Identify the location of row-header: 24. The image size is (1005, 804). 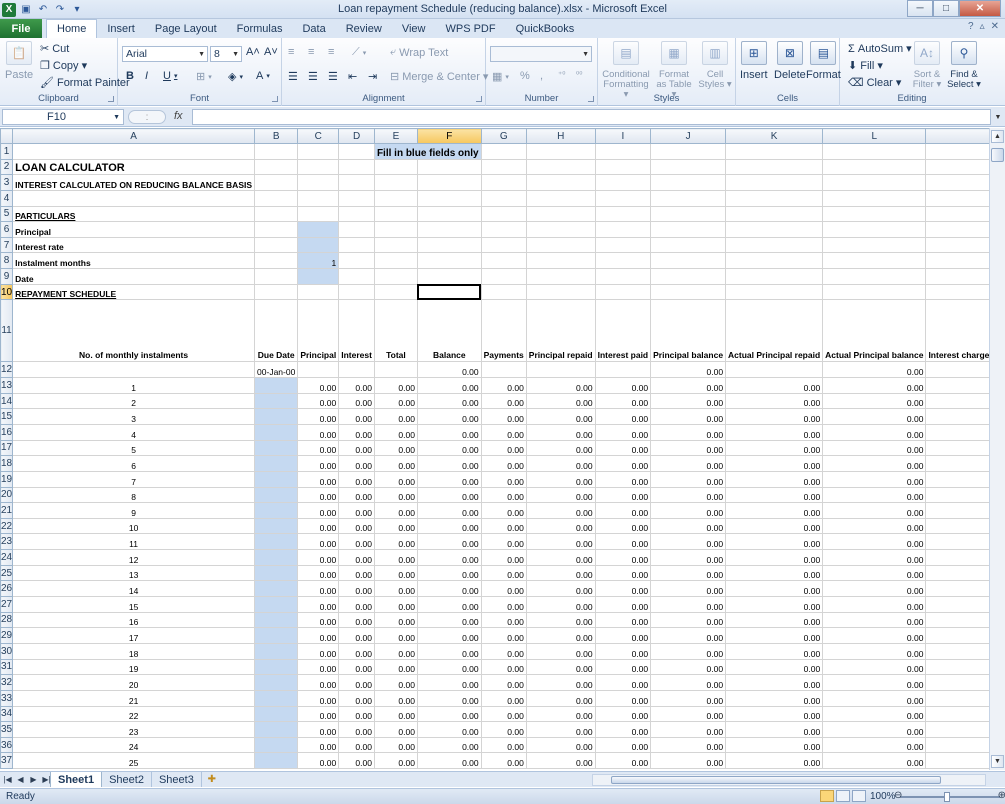
(7, 557).